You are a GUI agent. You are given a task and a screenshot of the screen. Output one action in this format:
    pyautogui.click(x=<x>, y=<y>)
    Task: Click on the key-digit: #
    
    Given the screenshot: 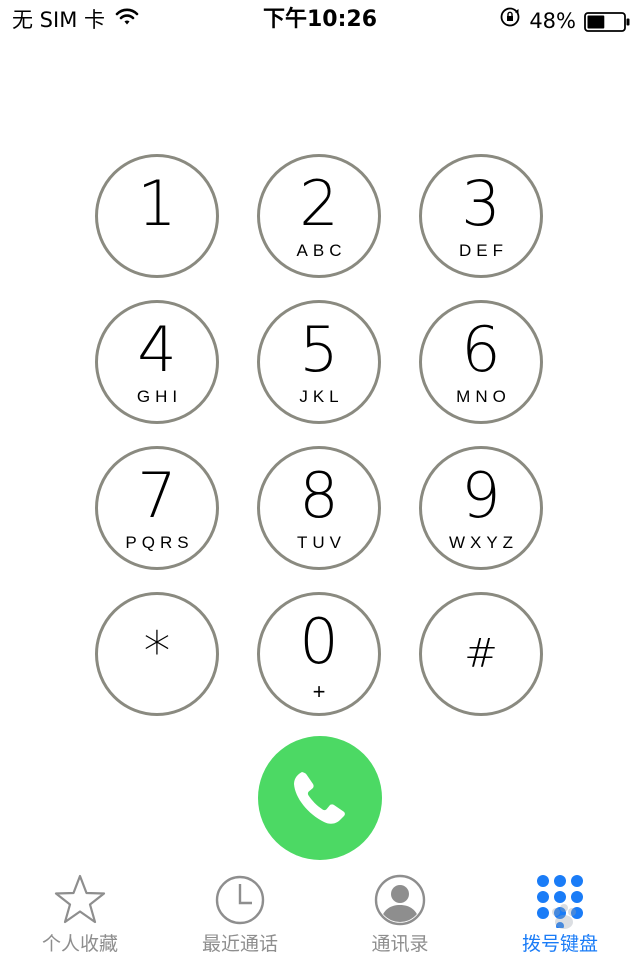 What is the action you would take?
    pyautogui.click(x=481, y=654)
    